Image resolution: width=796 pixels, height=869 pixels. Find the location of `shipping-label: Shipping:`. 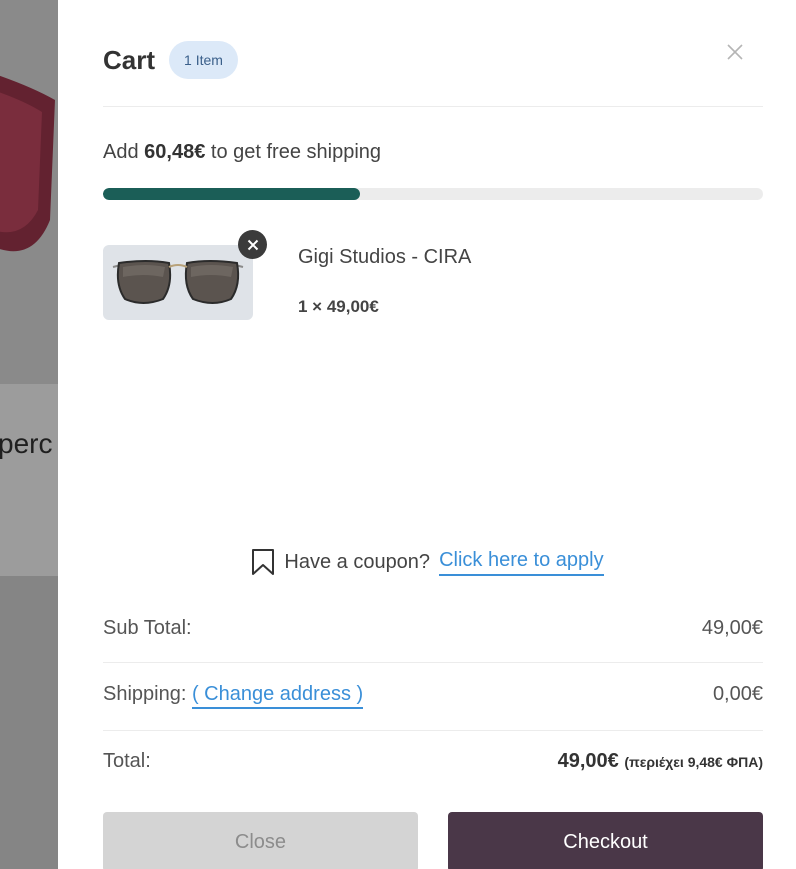

shipping-label: Shipping: is located at coordinates (145, 694).